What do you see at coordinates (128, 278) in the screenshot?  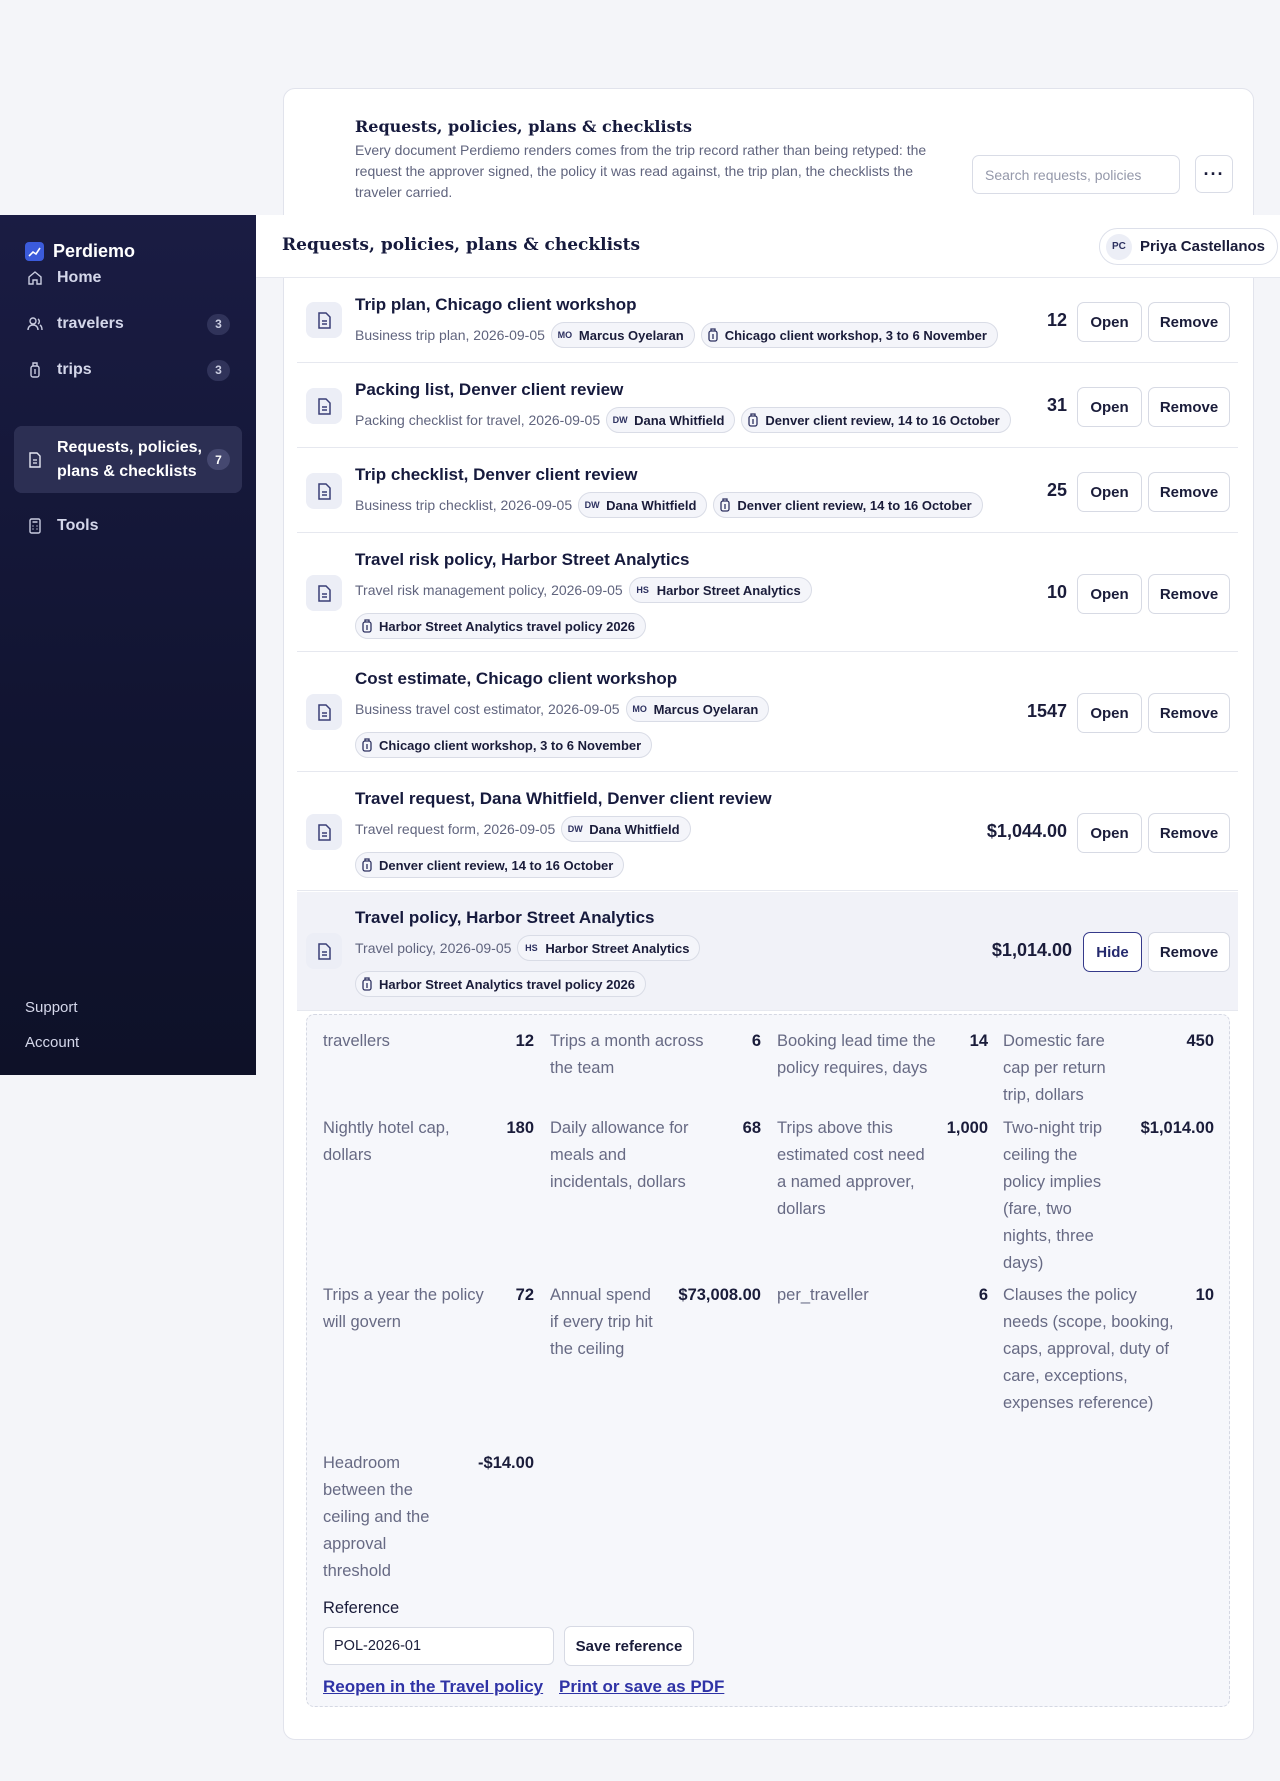 I see `sidebar-item-home: Home` at bounding box center [128, 278].